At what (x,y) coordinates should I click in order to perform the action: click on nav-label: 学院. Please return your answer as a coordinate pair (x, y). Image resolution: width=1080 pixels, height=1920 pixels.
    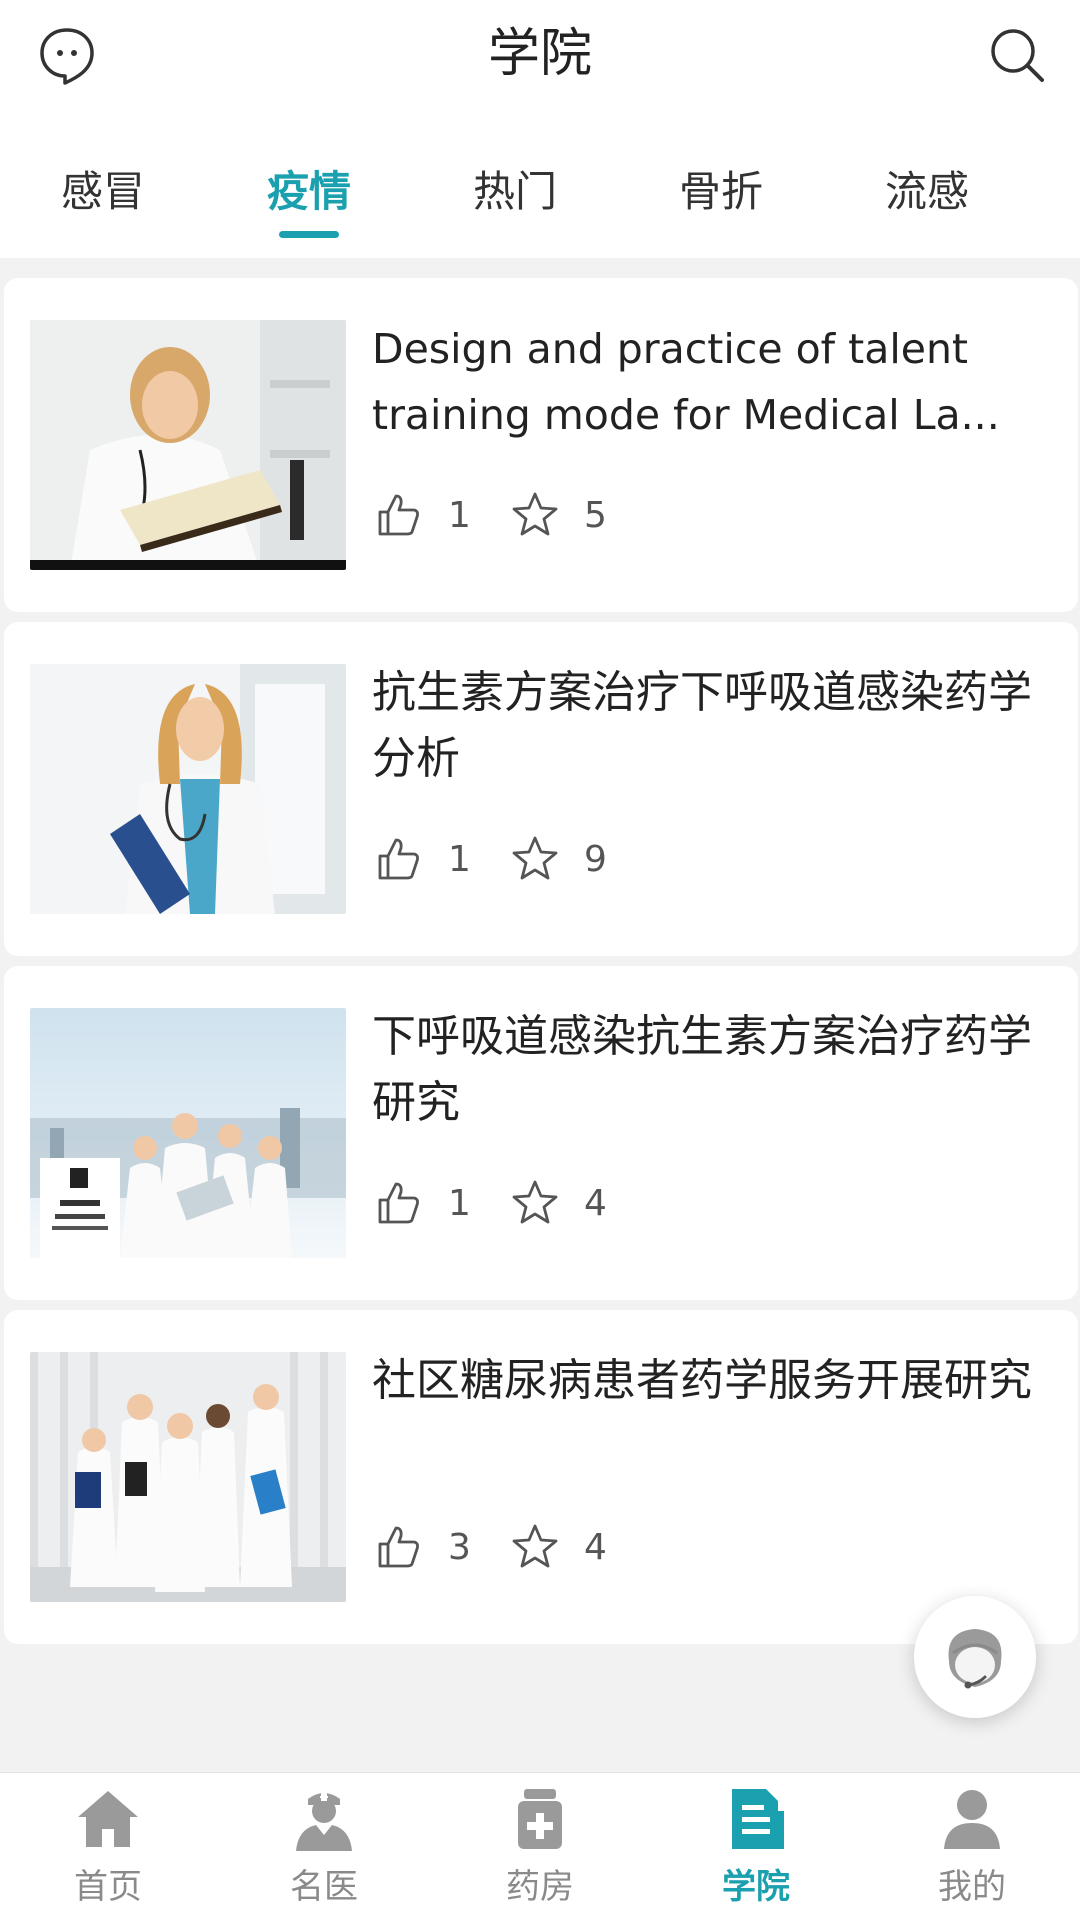
    Looking at the image, I should click on (756, 1887).